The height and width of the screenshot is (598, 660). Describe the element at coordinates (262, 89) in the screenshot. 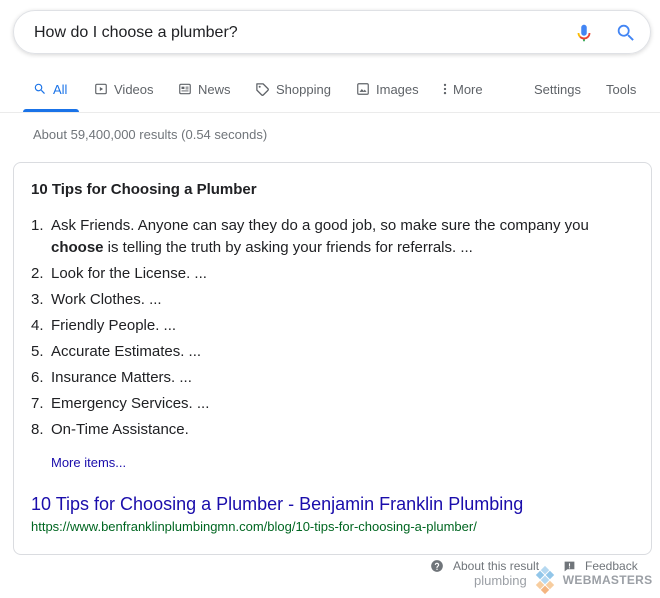

I see `tag-icon` at that location.